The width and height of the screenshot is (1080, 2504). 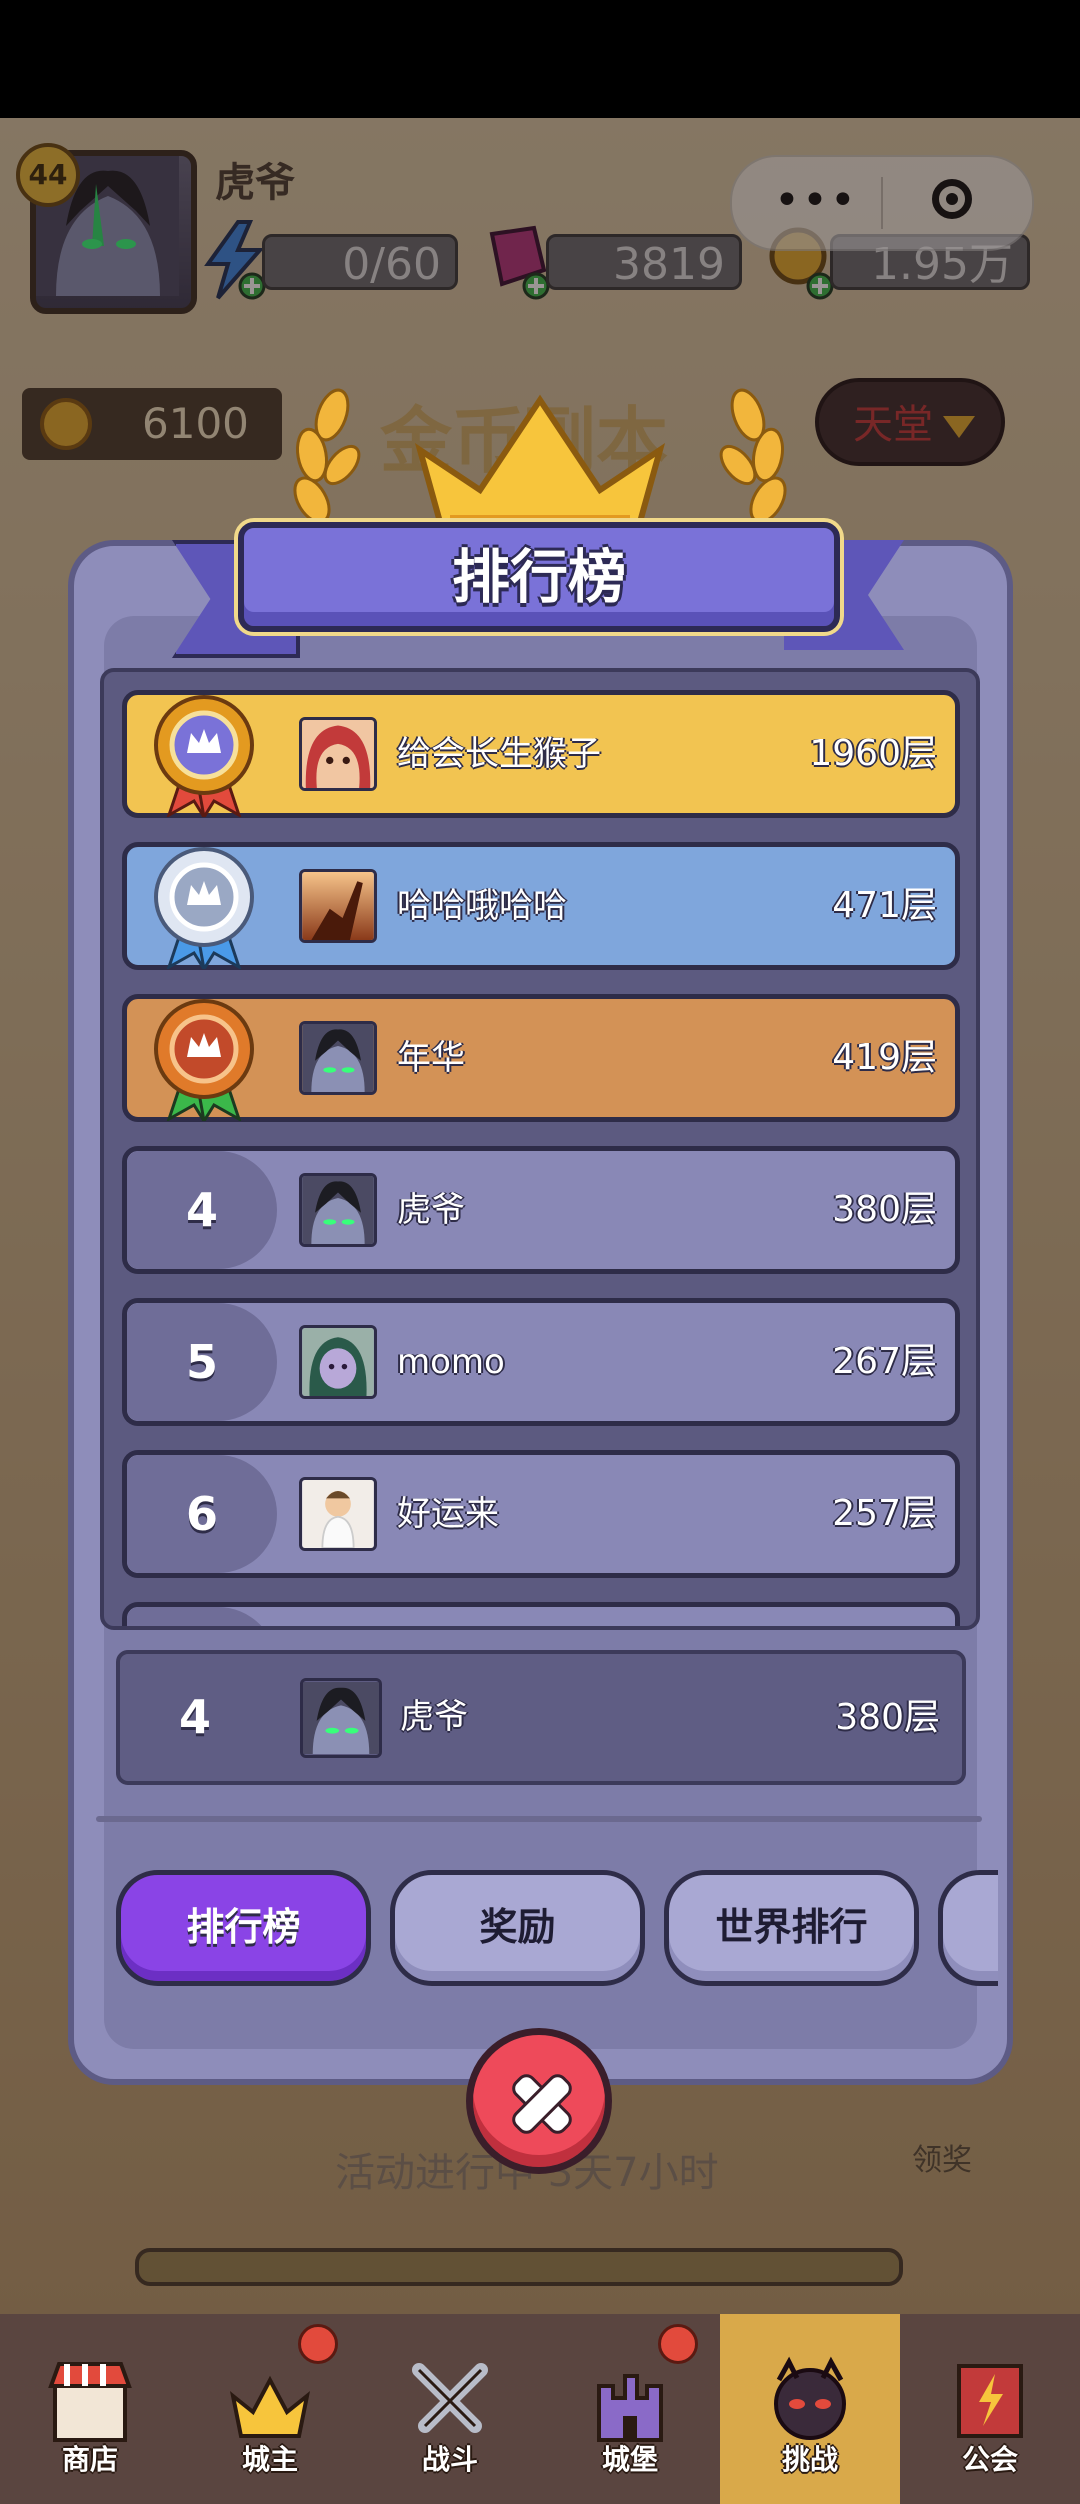 I want to click on crown-icon, so click(x=270, y=2406).